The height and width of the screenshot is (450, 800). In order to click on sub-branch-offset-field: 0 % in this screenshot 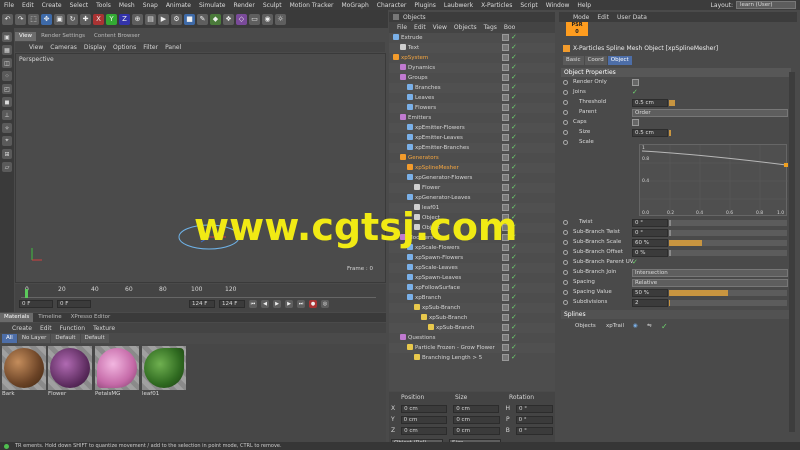, I will do `click(650, 253)`.